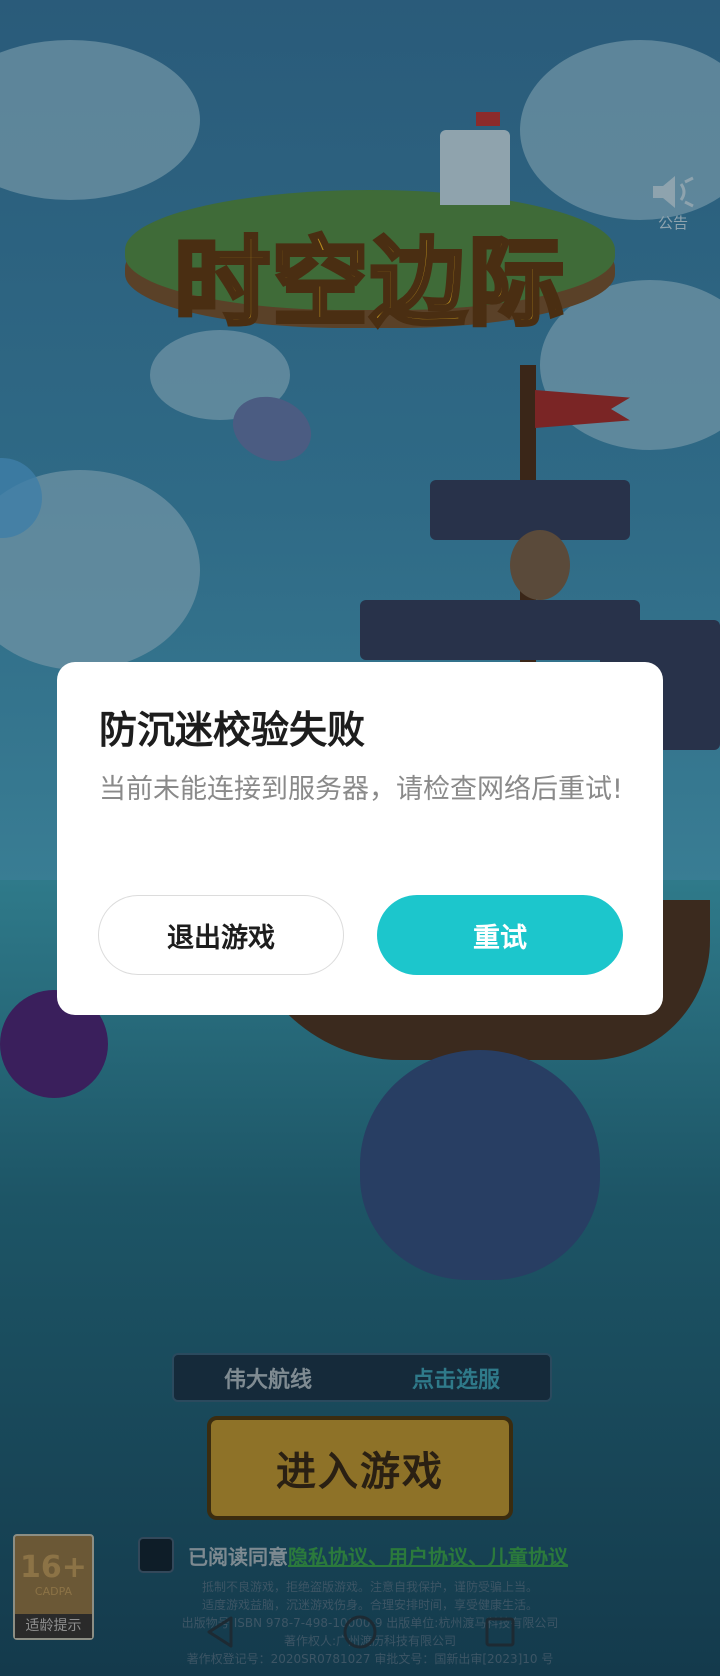 The height and width of the screenshot is (1676, 720). What do you see at coordinates (221, 935) in the screenshot?
I see `exit-game-button: 退出游戏` at bounding box center [221, 935].